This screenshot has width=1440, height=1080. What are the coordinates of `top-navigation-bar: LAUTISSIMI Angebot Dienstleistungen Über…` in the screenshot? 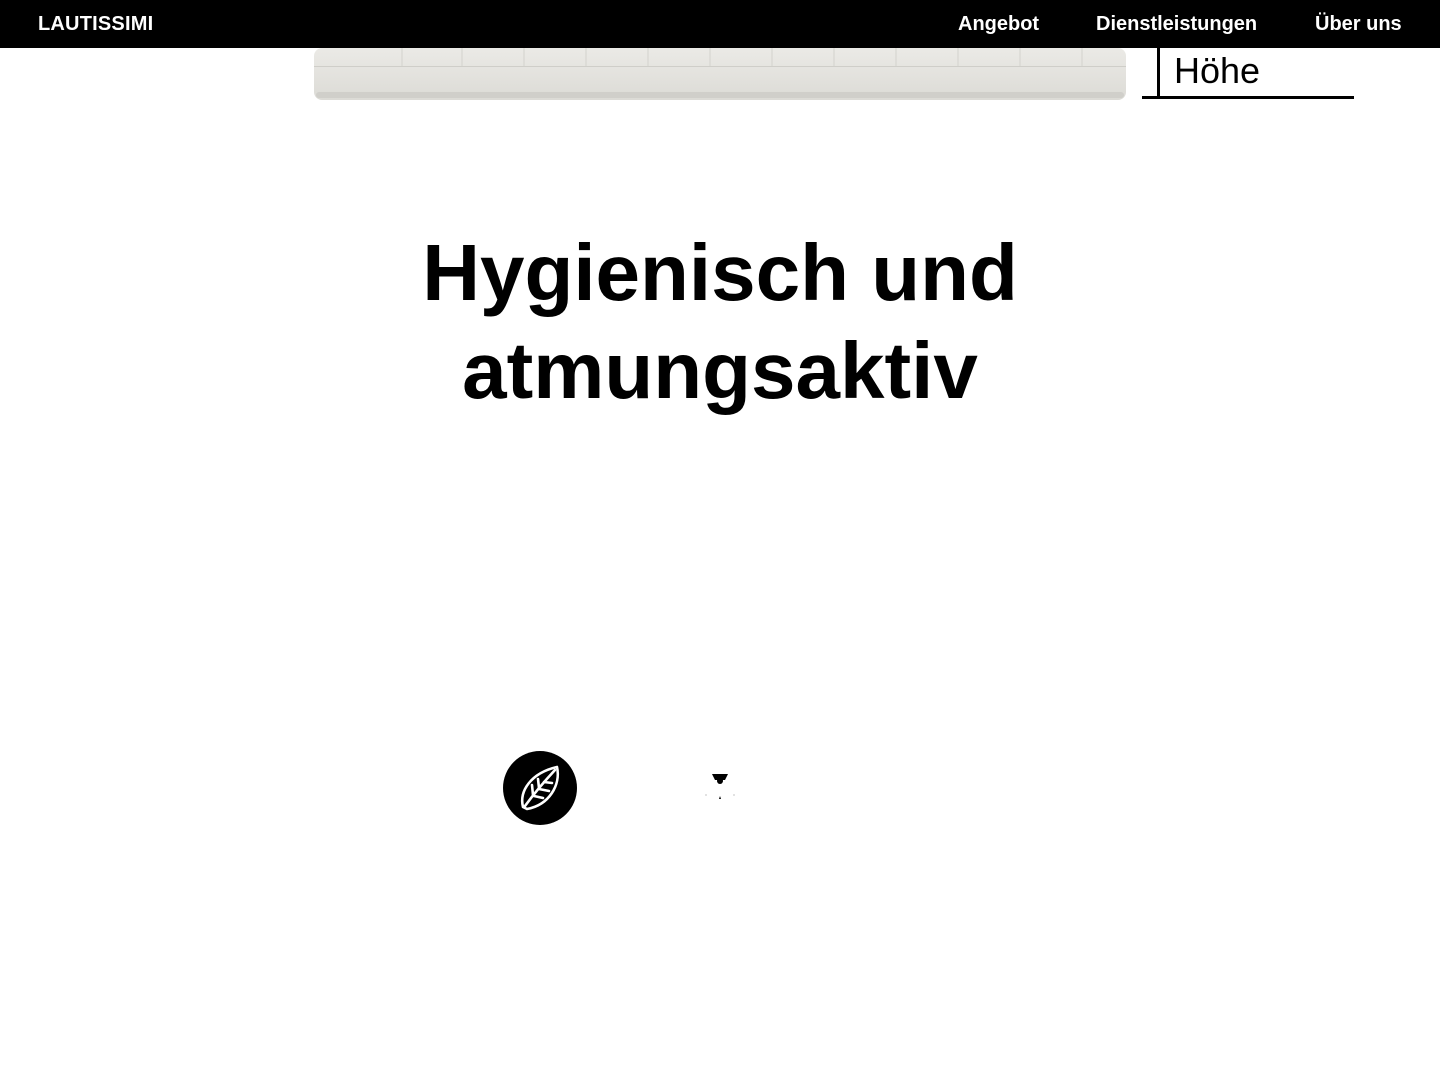 It's located at (720, 24).